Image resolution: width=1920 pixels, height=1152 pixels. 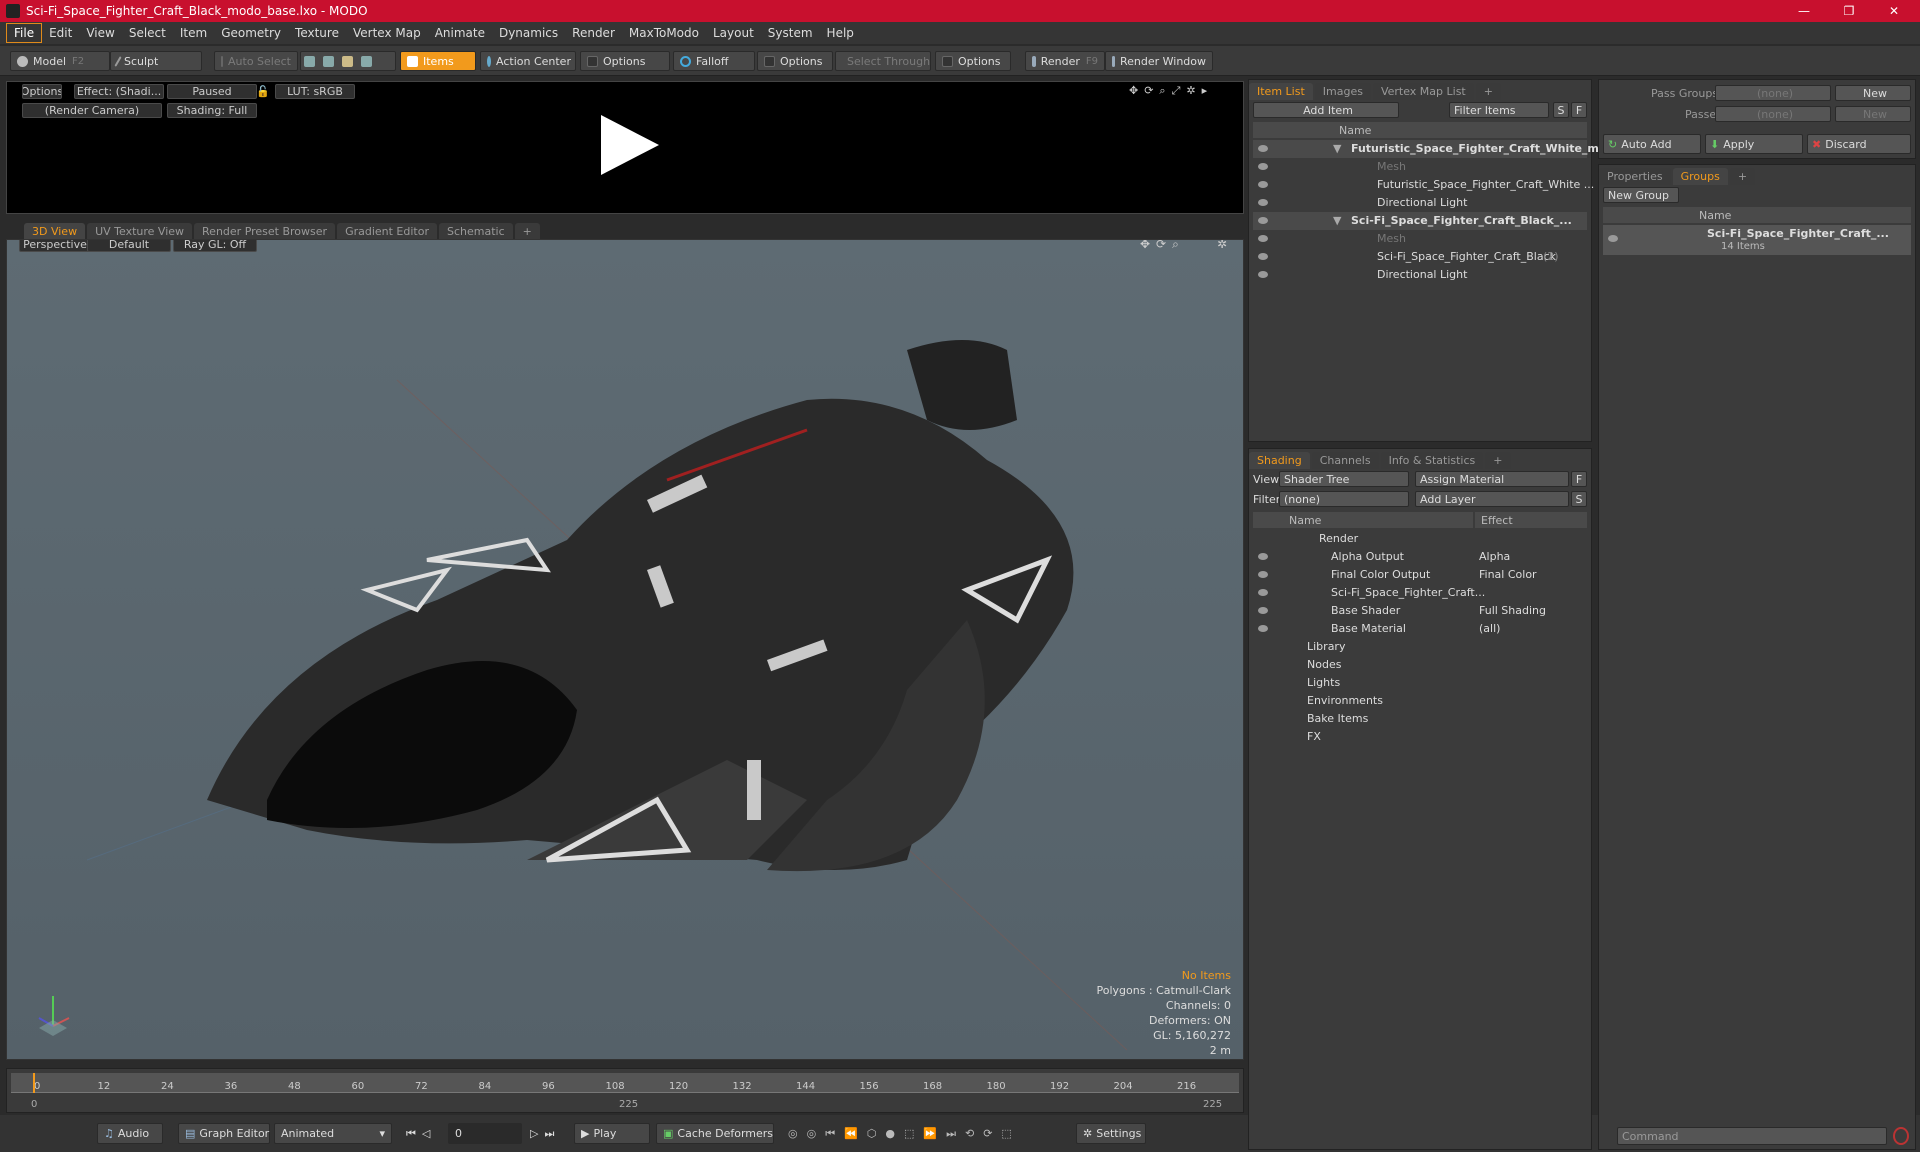 What do you see at coordinates (1499, 110) in the screenshot?
I see `filter-items-input: Filter Items` at bounding box center [1499, 110].